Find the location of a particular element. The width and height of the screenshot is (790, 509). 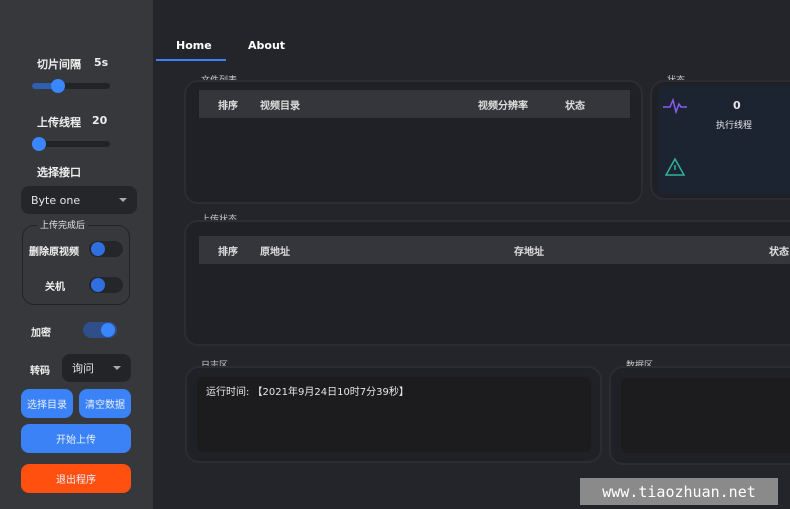

column-header: 原地址 is located at coordinates (275, 250).